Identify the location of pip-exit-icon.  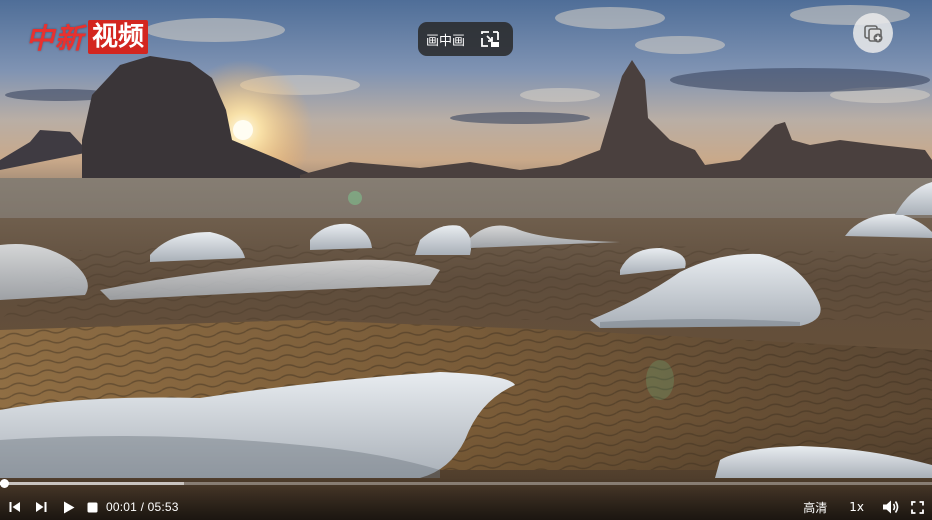
(490, 39).